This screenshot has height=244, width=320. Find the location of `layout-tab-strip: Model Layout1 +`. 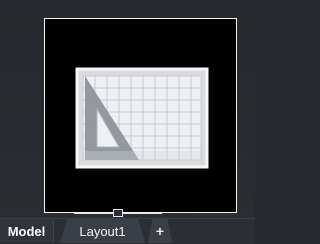

layout-tab-strip: Model Layout1 + is located at coordinates (127, 231).